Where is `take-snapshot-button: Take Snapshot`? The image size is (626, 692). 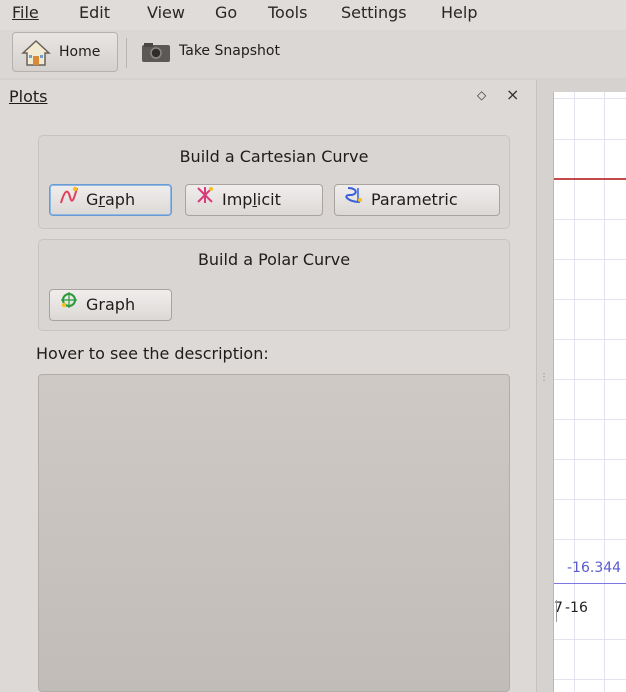
take-snapshot-button: Take Snapshot is located at coordinates (229, 51).